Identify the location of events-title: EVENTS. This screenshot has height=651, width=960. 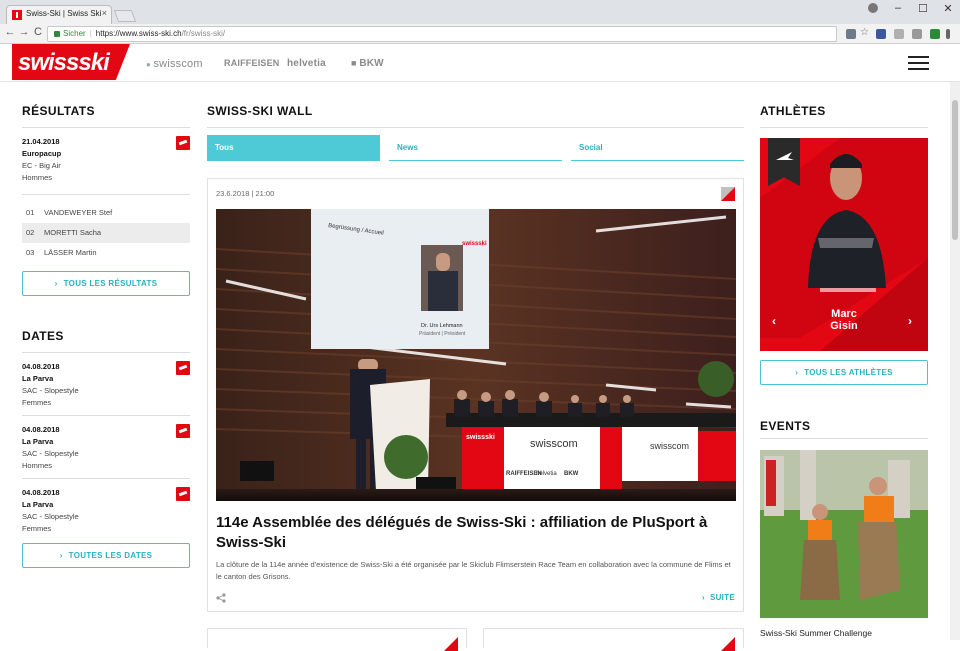
(785, 426).